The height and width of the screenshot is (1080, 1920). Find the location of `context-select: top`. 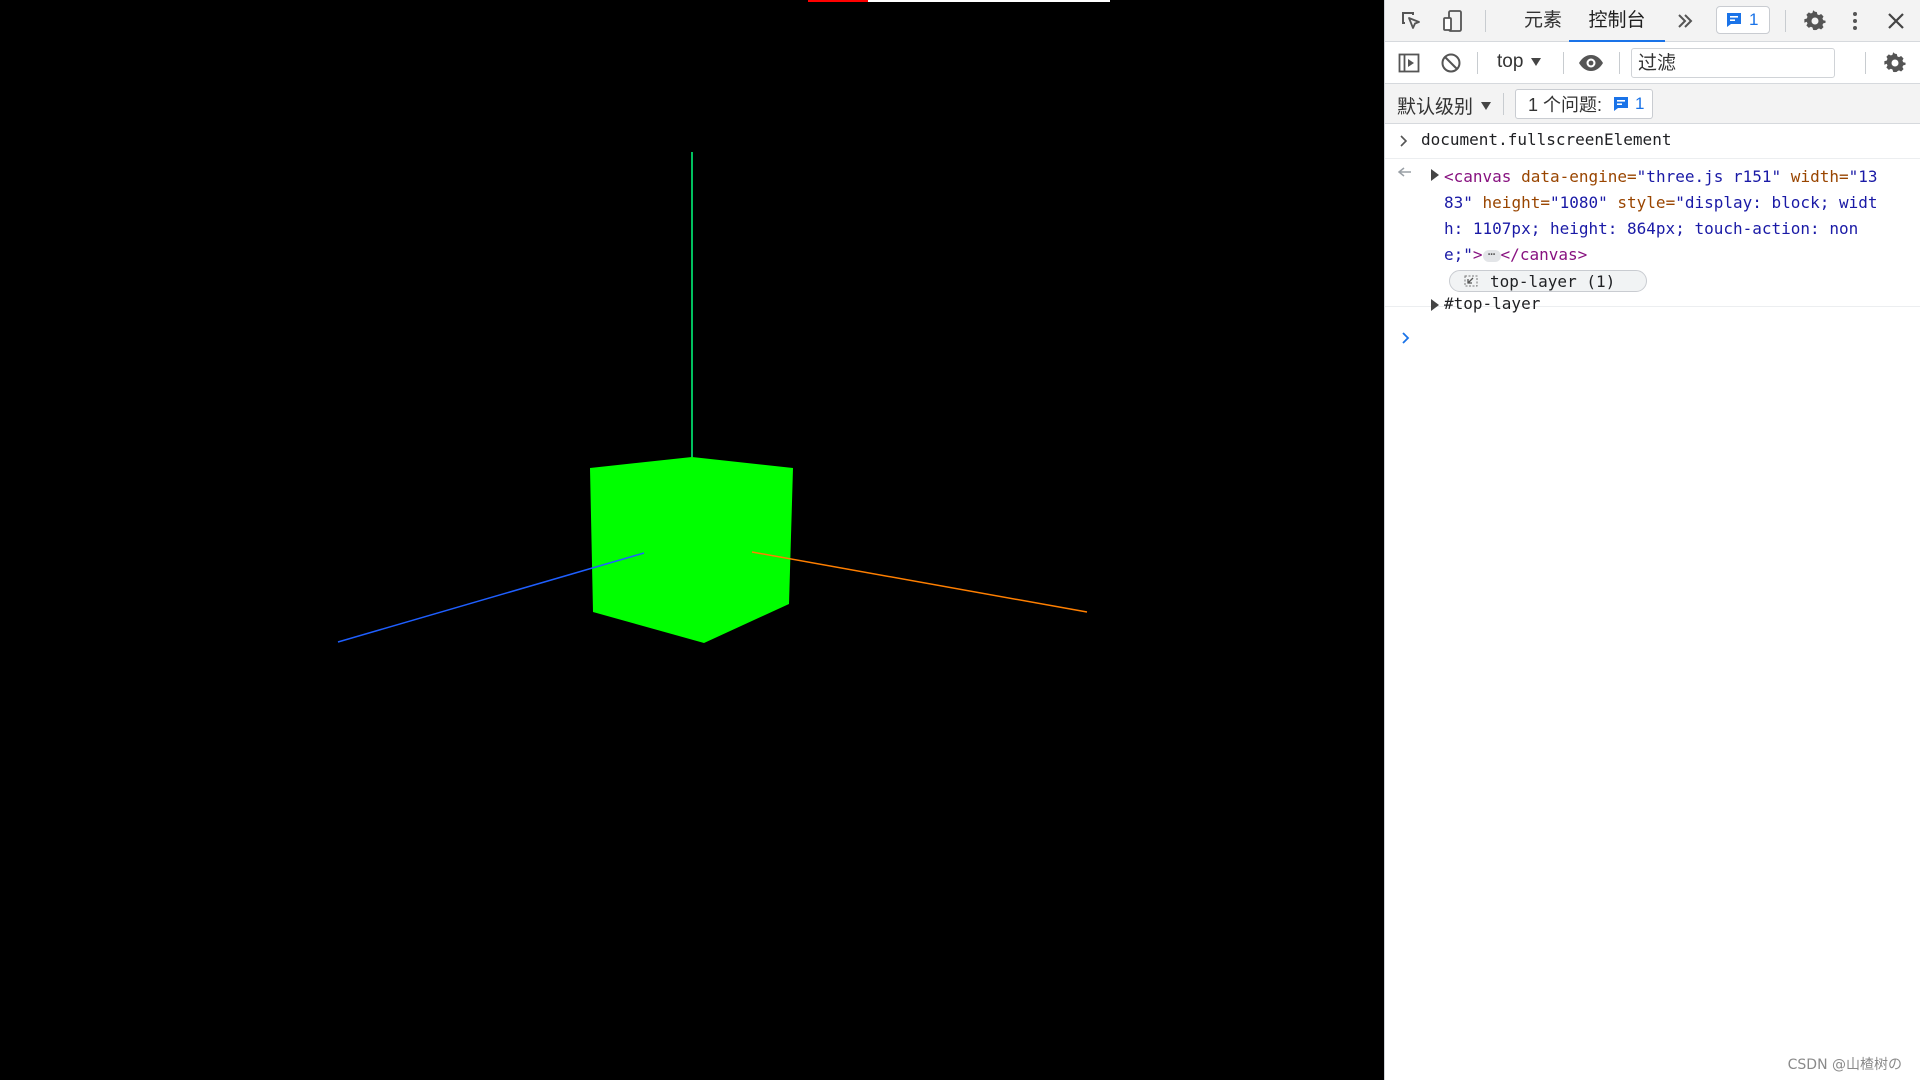

context-select: top is located at coordinates (1519, 62).